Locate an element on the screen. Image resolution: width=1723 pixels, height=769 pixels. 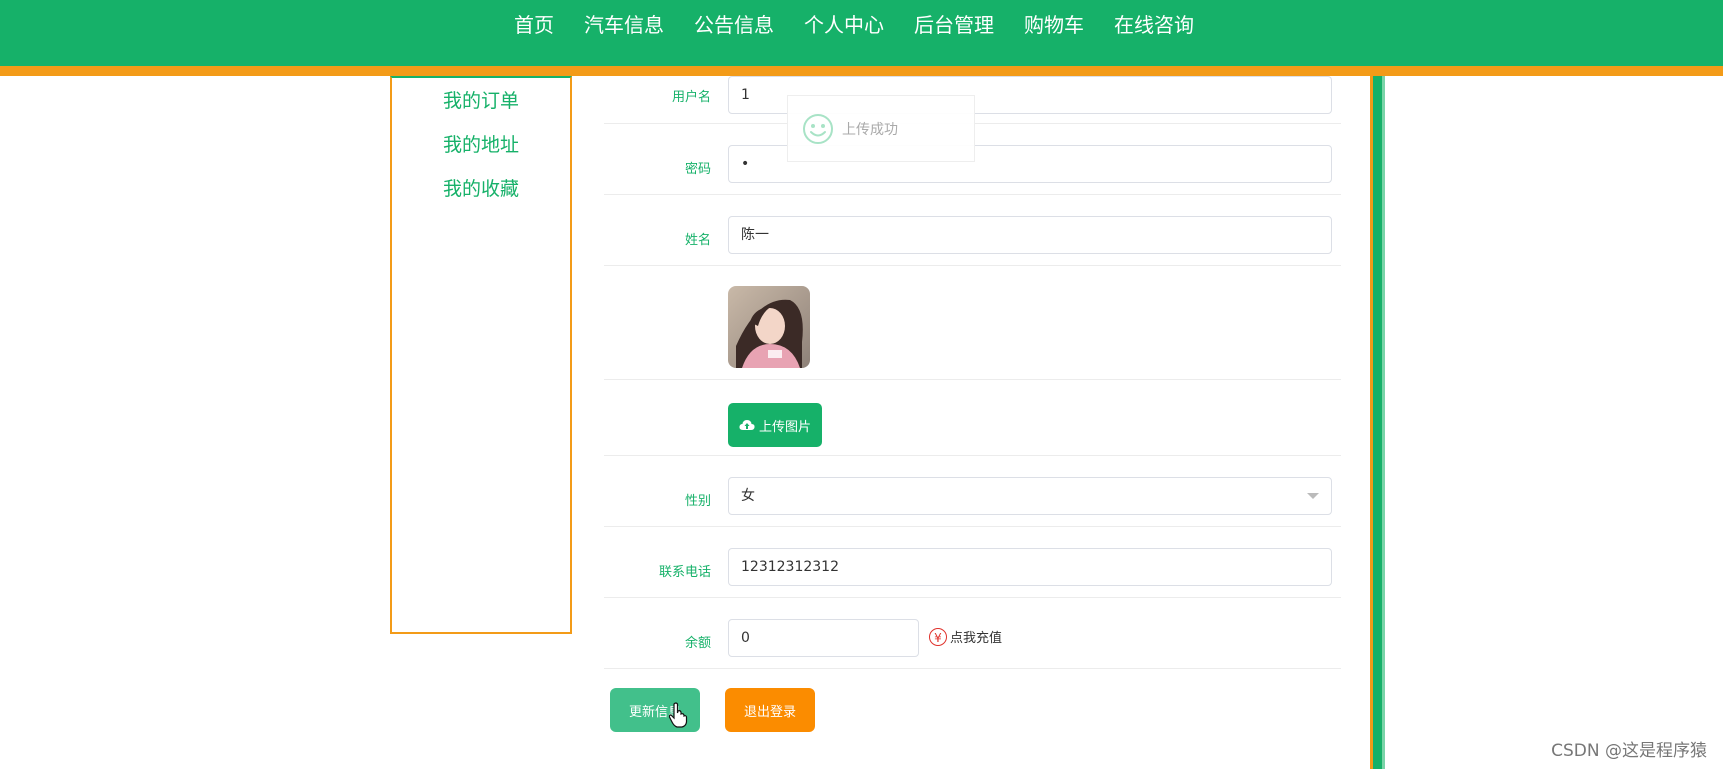
name-label: 姓名 is located at coordinates (697, 240).